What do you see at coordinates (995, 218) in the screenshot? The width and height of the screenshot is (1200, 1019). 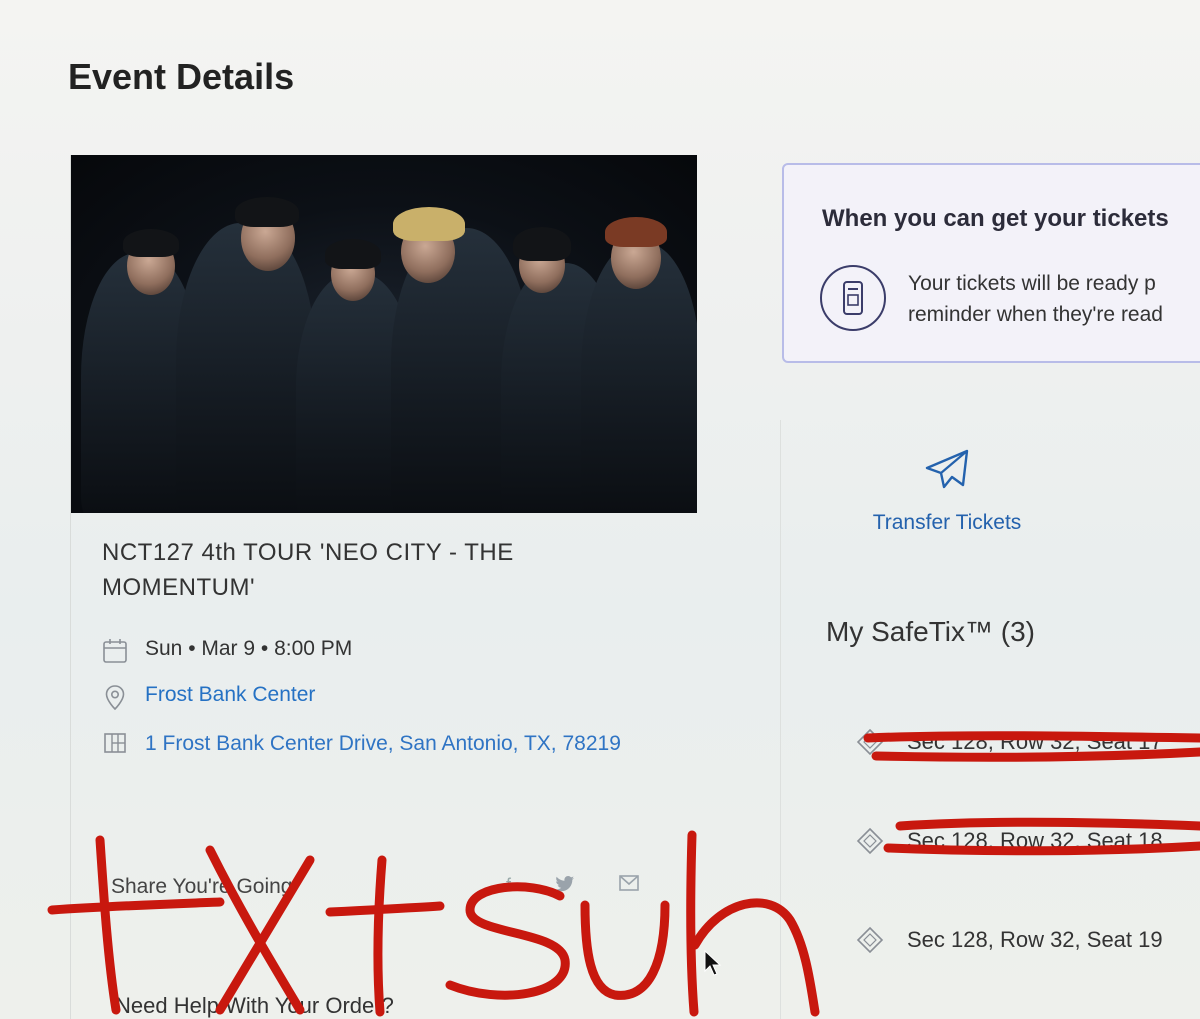 I see `notice-title: When you can get your tickets` at bounding box center [995, 218].